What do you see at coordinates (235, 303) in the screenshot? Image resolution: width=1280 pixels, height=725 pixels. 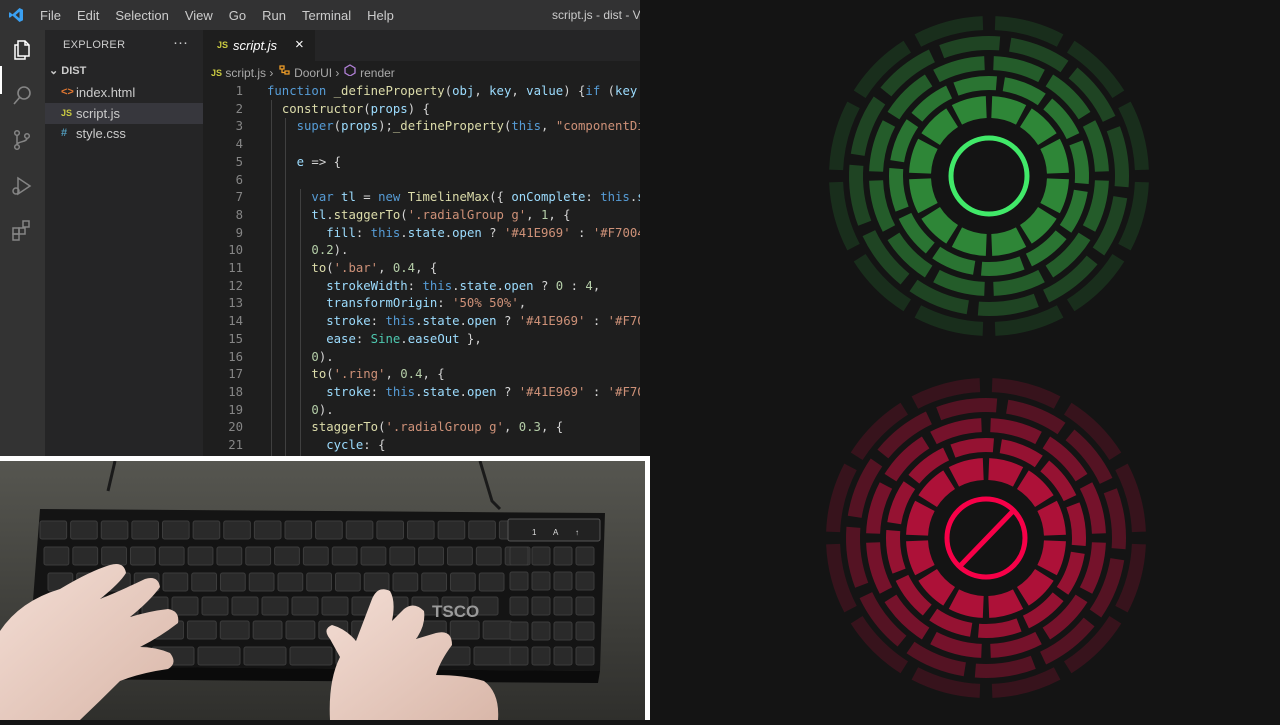 I see `line-number: 13` at bounding box center [235, 303].